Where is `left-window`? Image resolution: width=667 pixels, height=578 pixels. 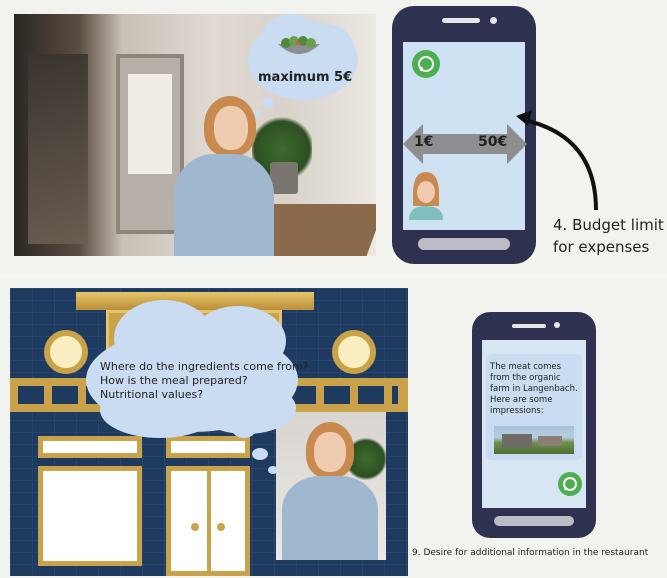
left-window is located at coordinates (58, 149).